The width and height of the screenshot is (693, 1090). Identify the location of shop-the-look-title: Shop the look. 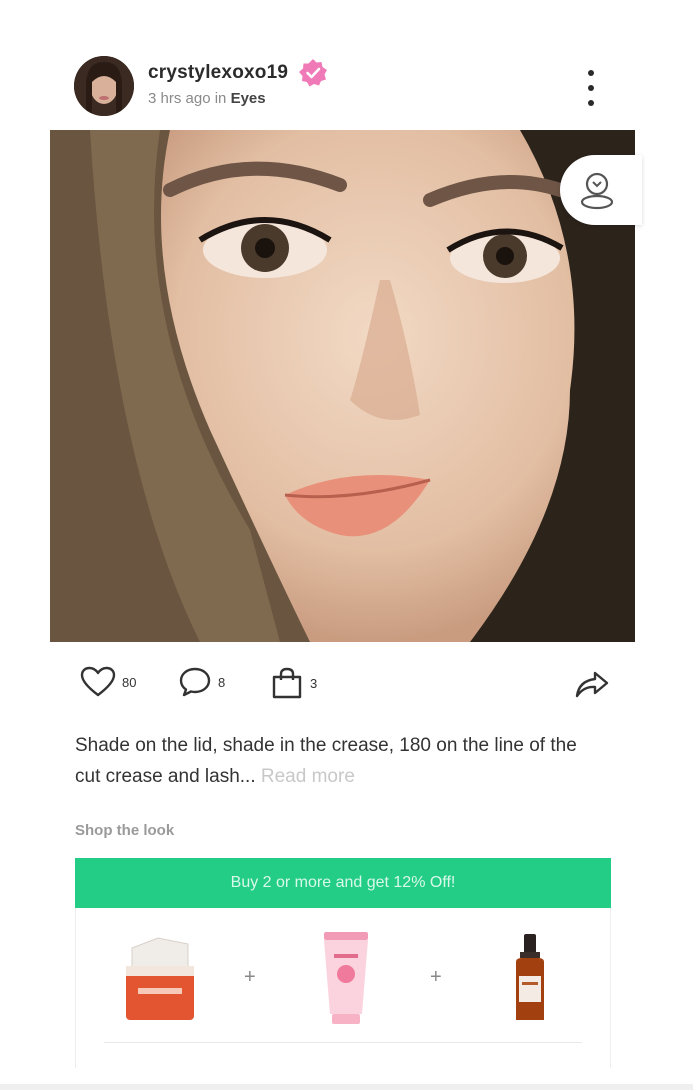
(125, 830).